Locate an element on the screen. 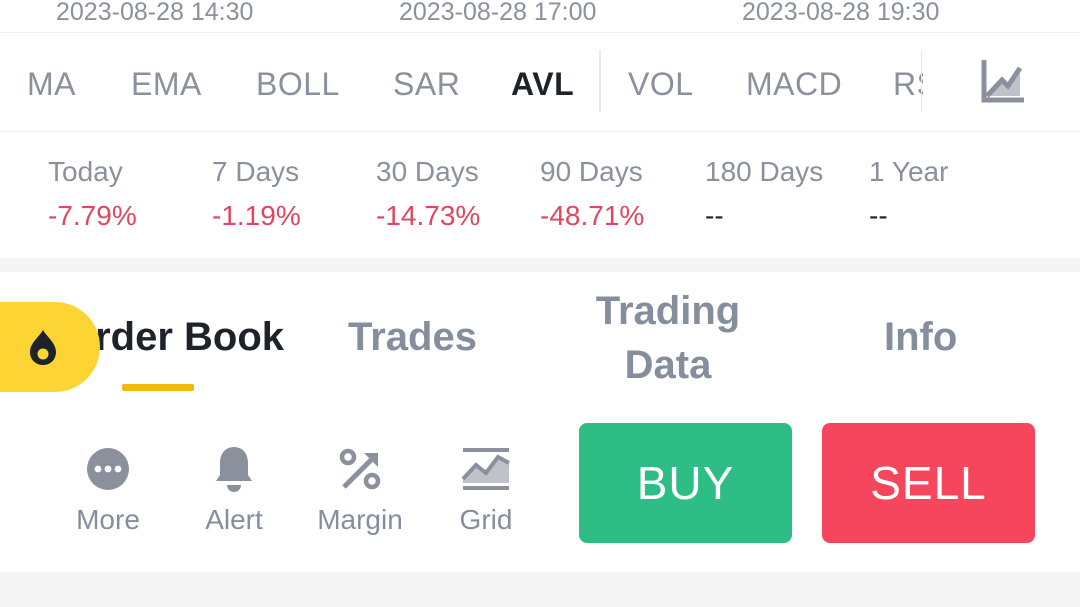 The height and width of the screenshot is (607, 1080). performance-label: 1 Year is located at coordinates (909, 171).